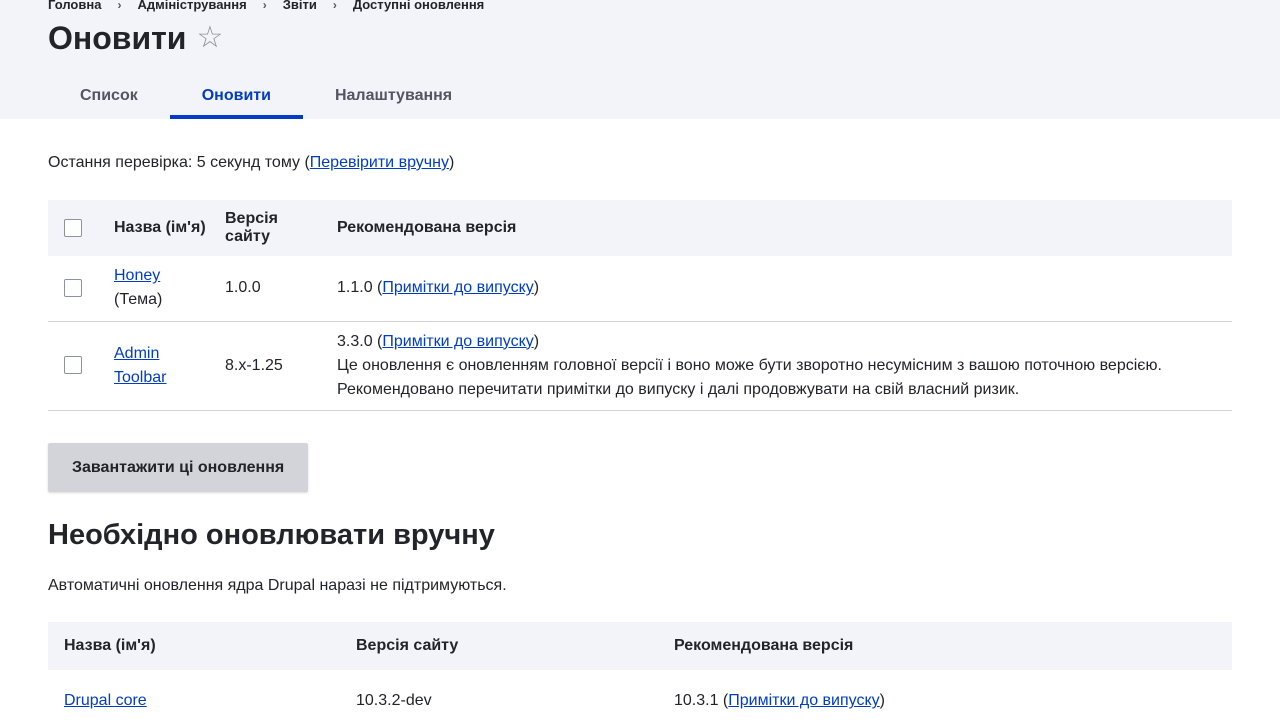  I want to click on recommended-version: 1.1.0 (, so click(360, 288).